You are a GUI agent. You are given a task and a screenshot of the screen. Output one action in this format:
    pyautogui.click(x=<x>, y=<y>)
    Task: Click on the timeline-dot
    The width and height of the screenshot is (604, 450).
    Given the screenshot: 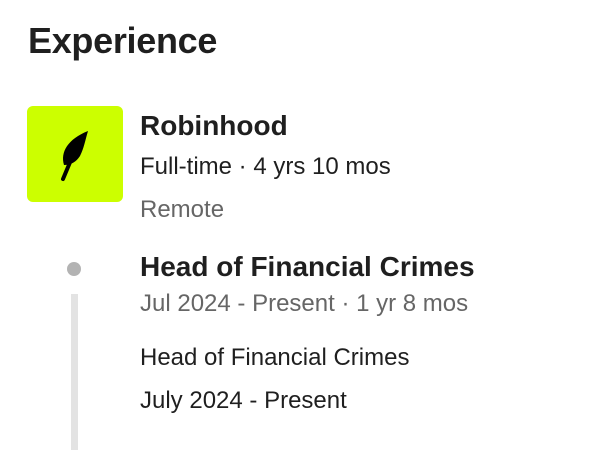 What is the action you would take?
    pyautogui.click(x=74, y=269)
    